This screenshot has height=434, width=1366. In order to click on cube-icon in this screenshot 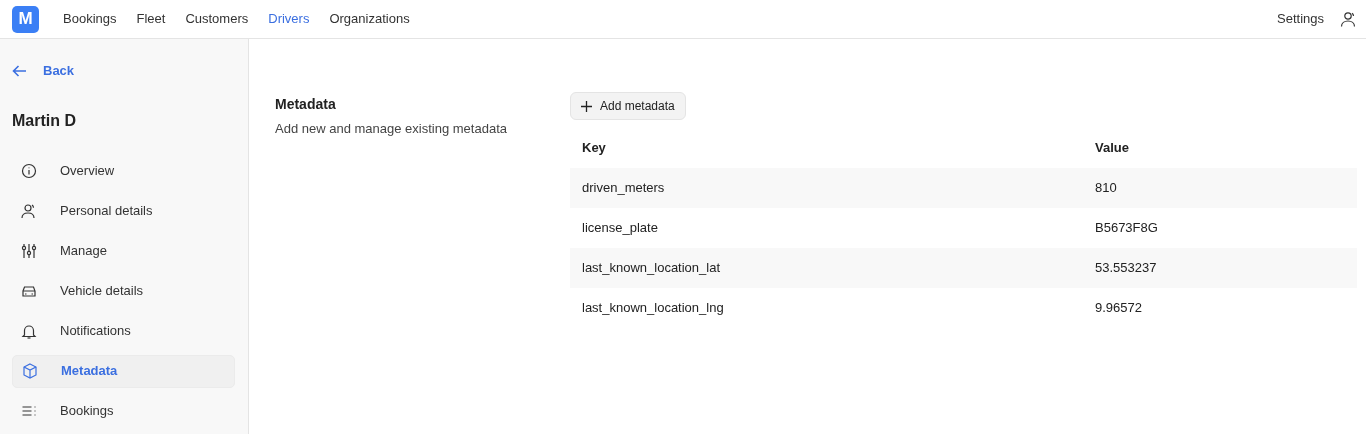, I will do `click(30, 371)`.